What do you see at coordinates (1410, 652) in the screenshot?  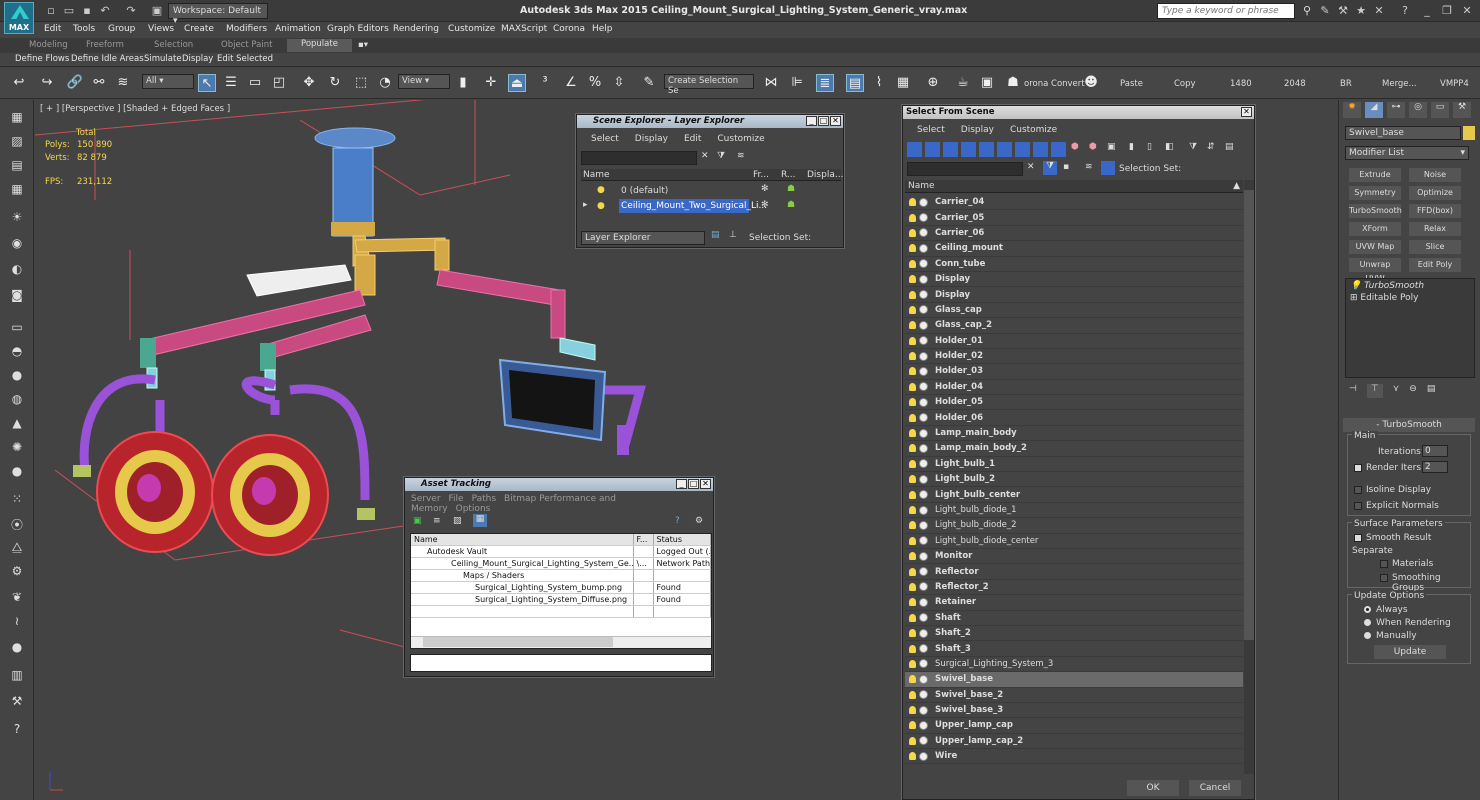 I see `update-button: Update` at bounding box center [1410, 652].